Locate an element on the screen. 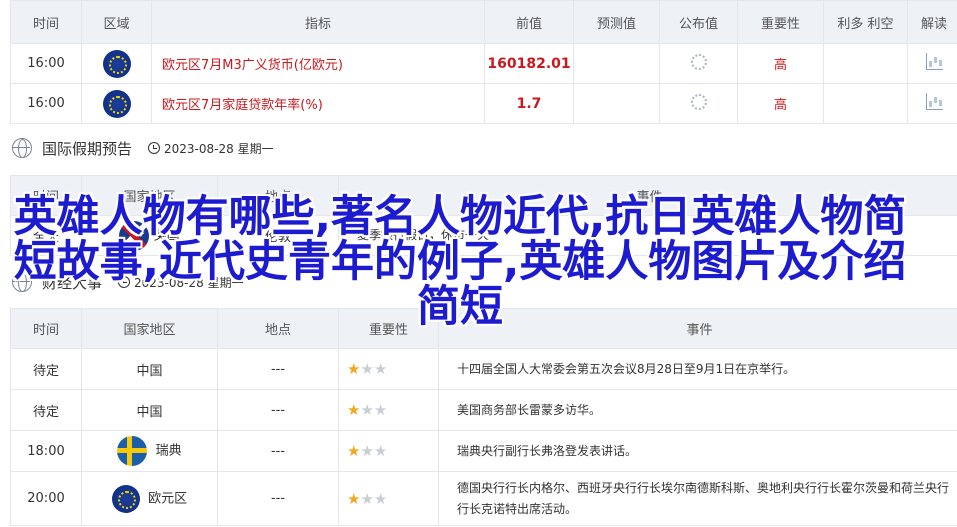 This screenshot has height=527, width=957. sweden-flag-icon is located at coordinates (132, 451).